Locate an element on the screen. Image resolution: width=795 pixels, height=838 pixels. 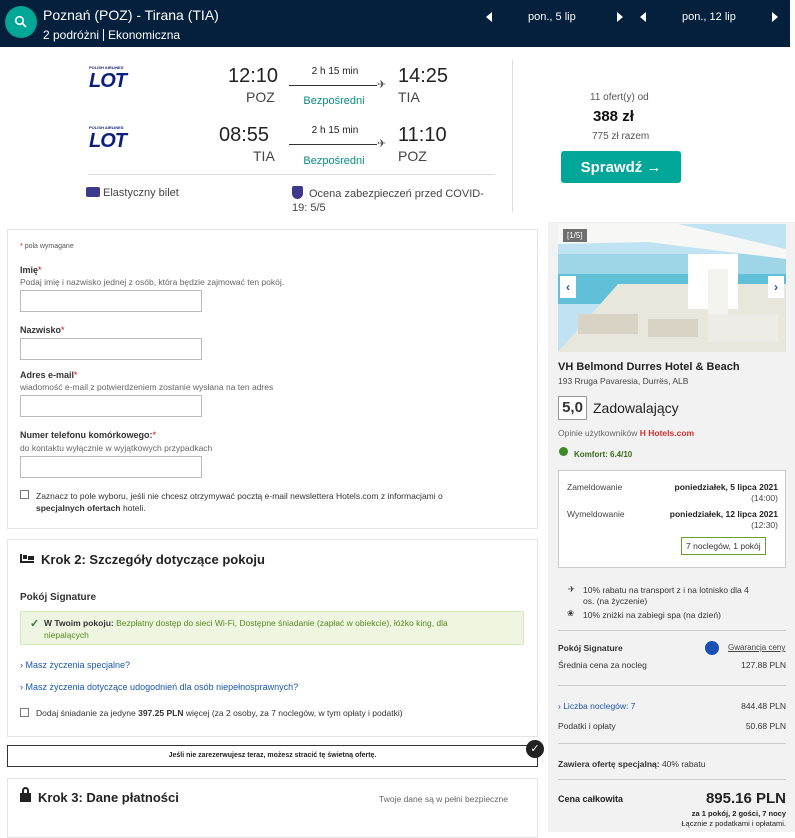
checkin-date: poniedziałek, 5 lipca 2021 is located at coordinates (726, 487).